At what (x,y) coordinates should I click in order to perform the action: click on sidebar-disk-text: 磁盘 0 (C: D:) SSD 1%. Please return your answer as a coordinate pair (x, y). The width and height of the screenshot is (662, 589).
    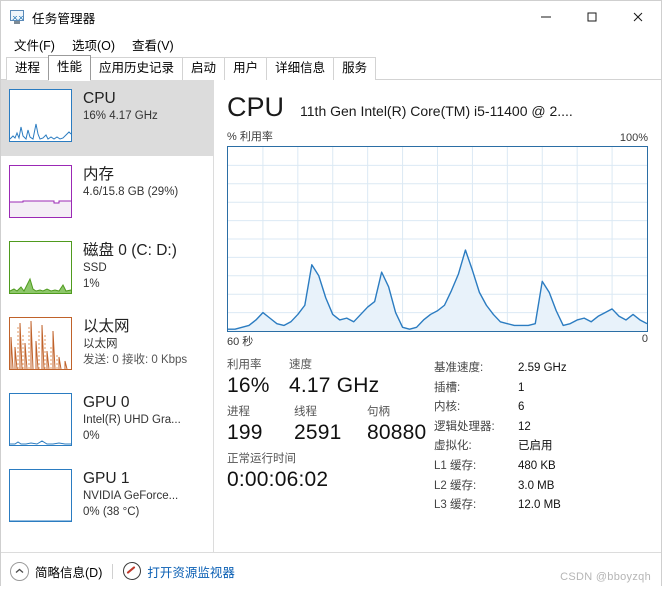
    Looking at the image, I should click on (130, 266).